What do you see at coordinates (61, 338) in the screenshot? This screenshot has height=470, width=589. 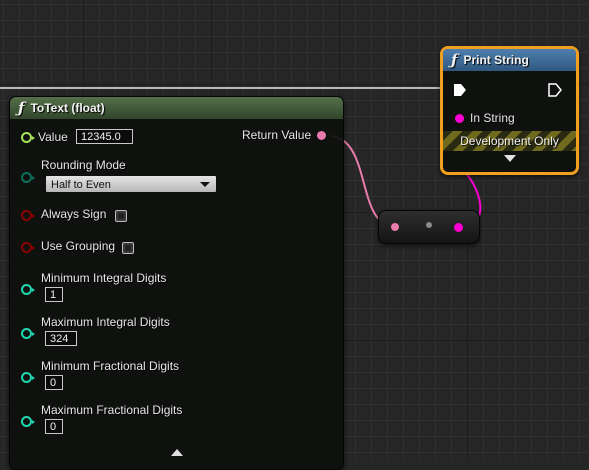 I see `max-integral-input: 324` at bounding box center [61, 338].